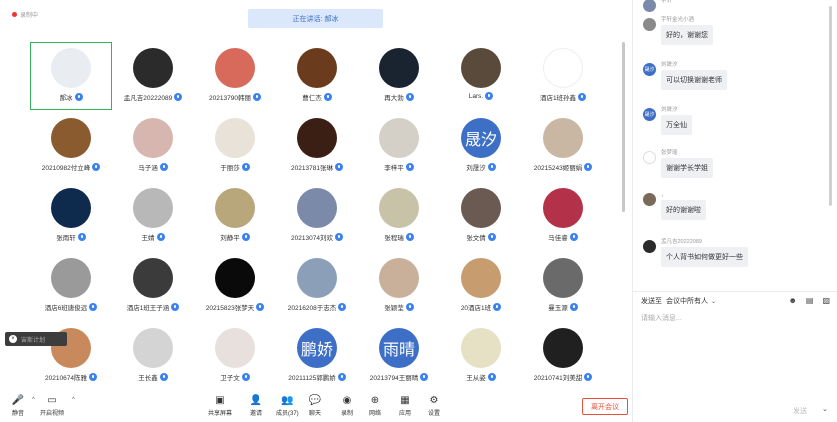  Describe the element at coordinates (71, 97) in the screenshot. I see `participant-name-row: 郝冰` at that location.